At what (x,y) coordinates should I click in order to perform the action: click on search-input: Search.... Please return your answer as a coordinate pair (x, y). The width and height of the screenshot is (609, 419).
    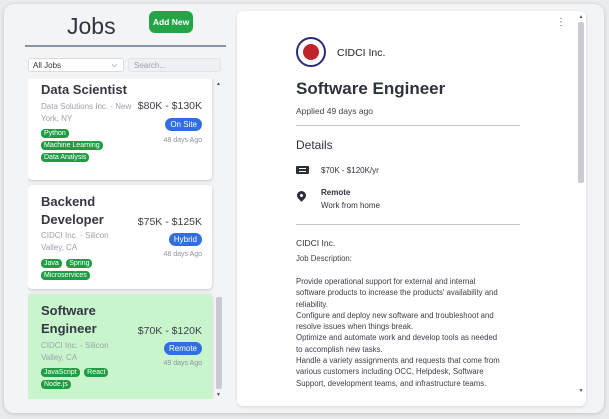
    Looking at the image, I should click on (174, 65).